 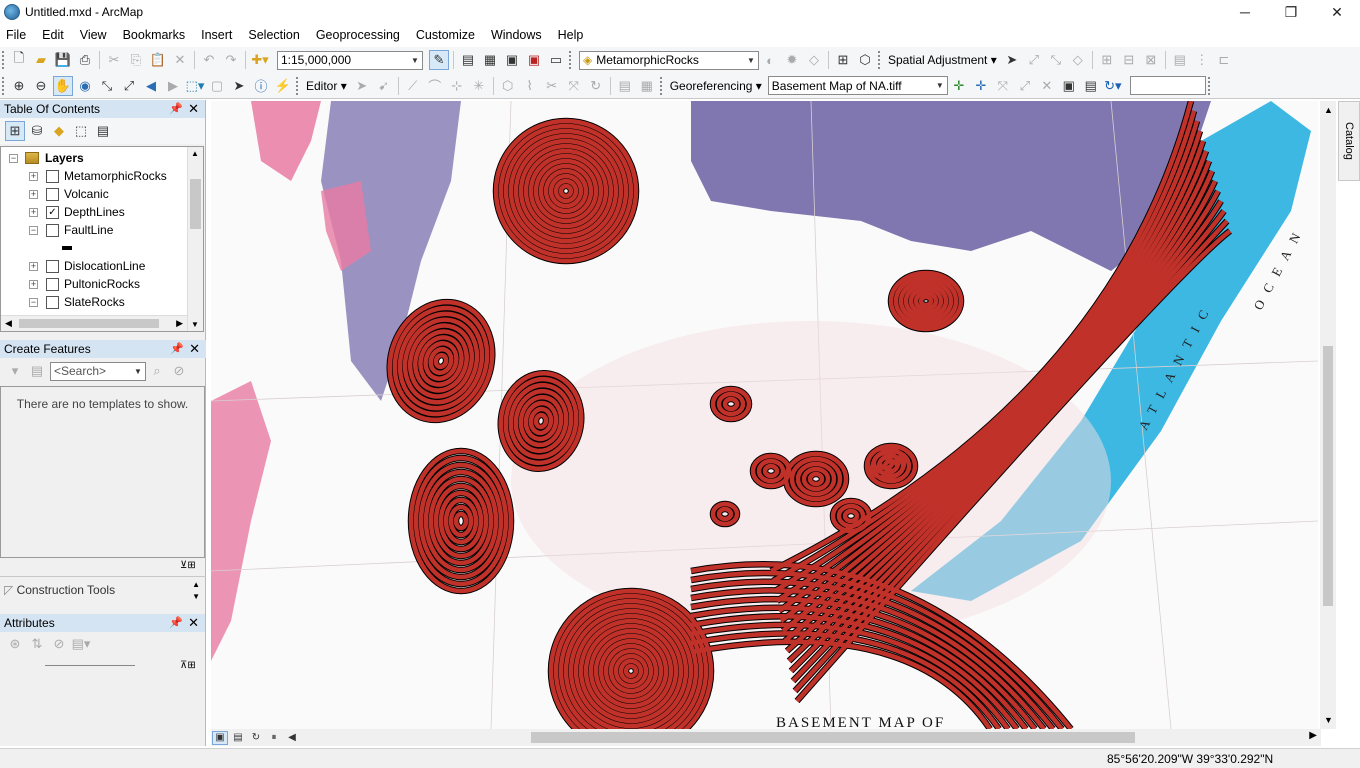 I want to click on rotate-georef-icon: ↻▾, so click(x=1113, y=86).